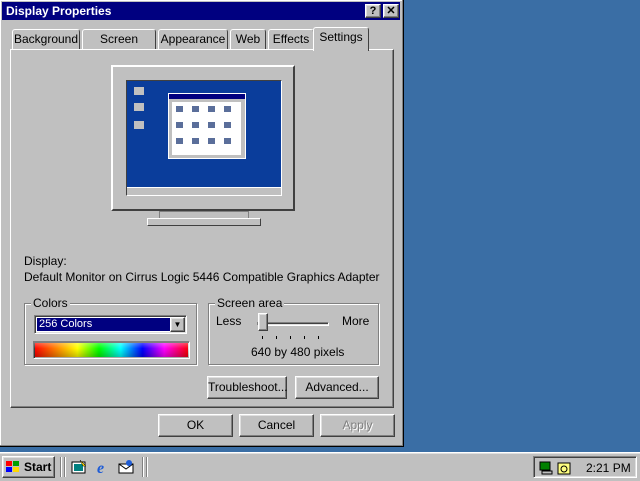 Image resolution: width=640 pixels, height=481 pixels. I want to click on monitor-preview, so click(203, 138).